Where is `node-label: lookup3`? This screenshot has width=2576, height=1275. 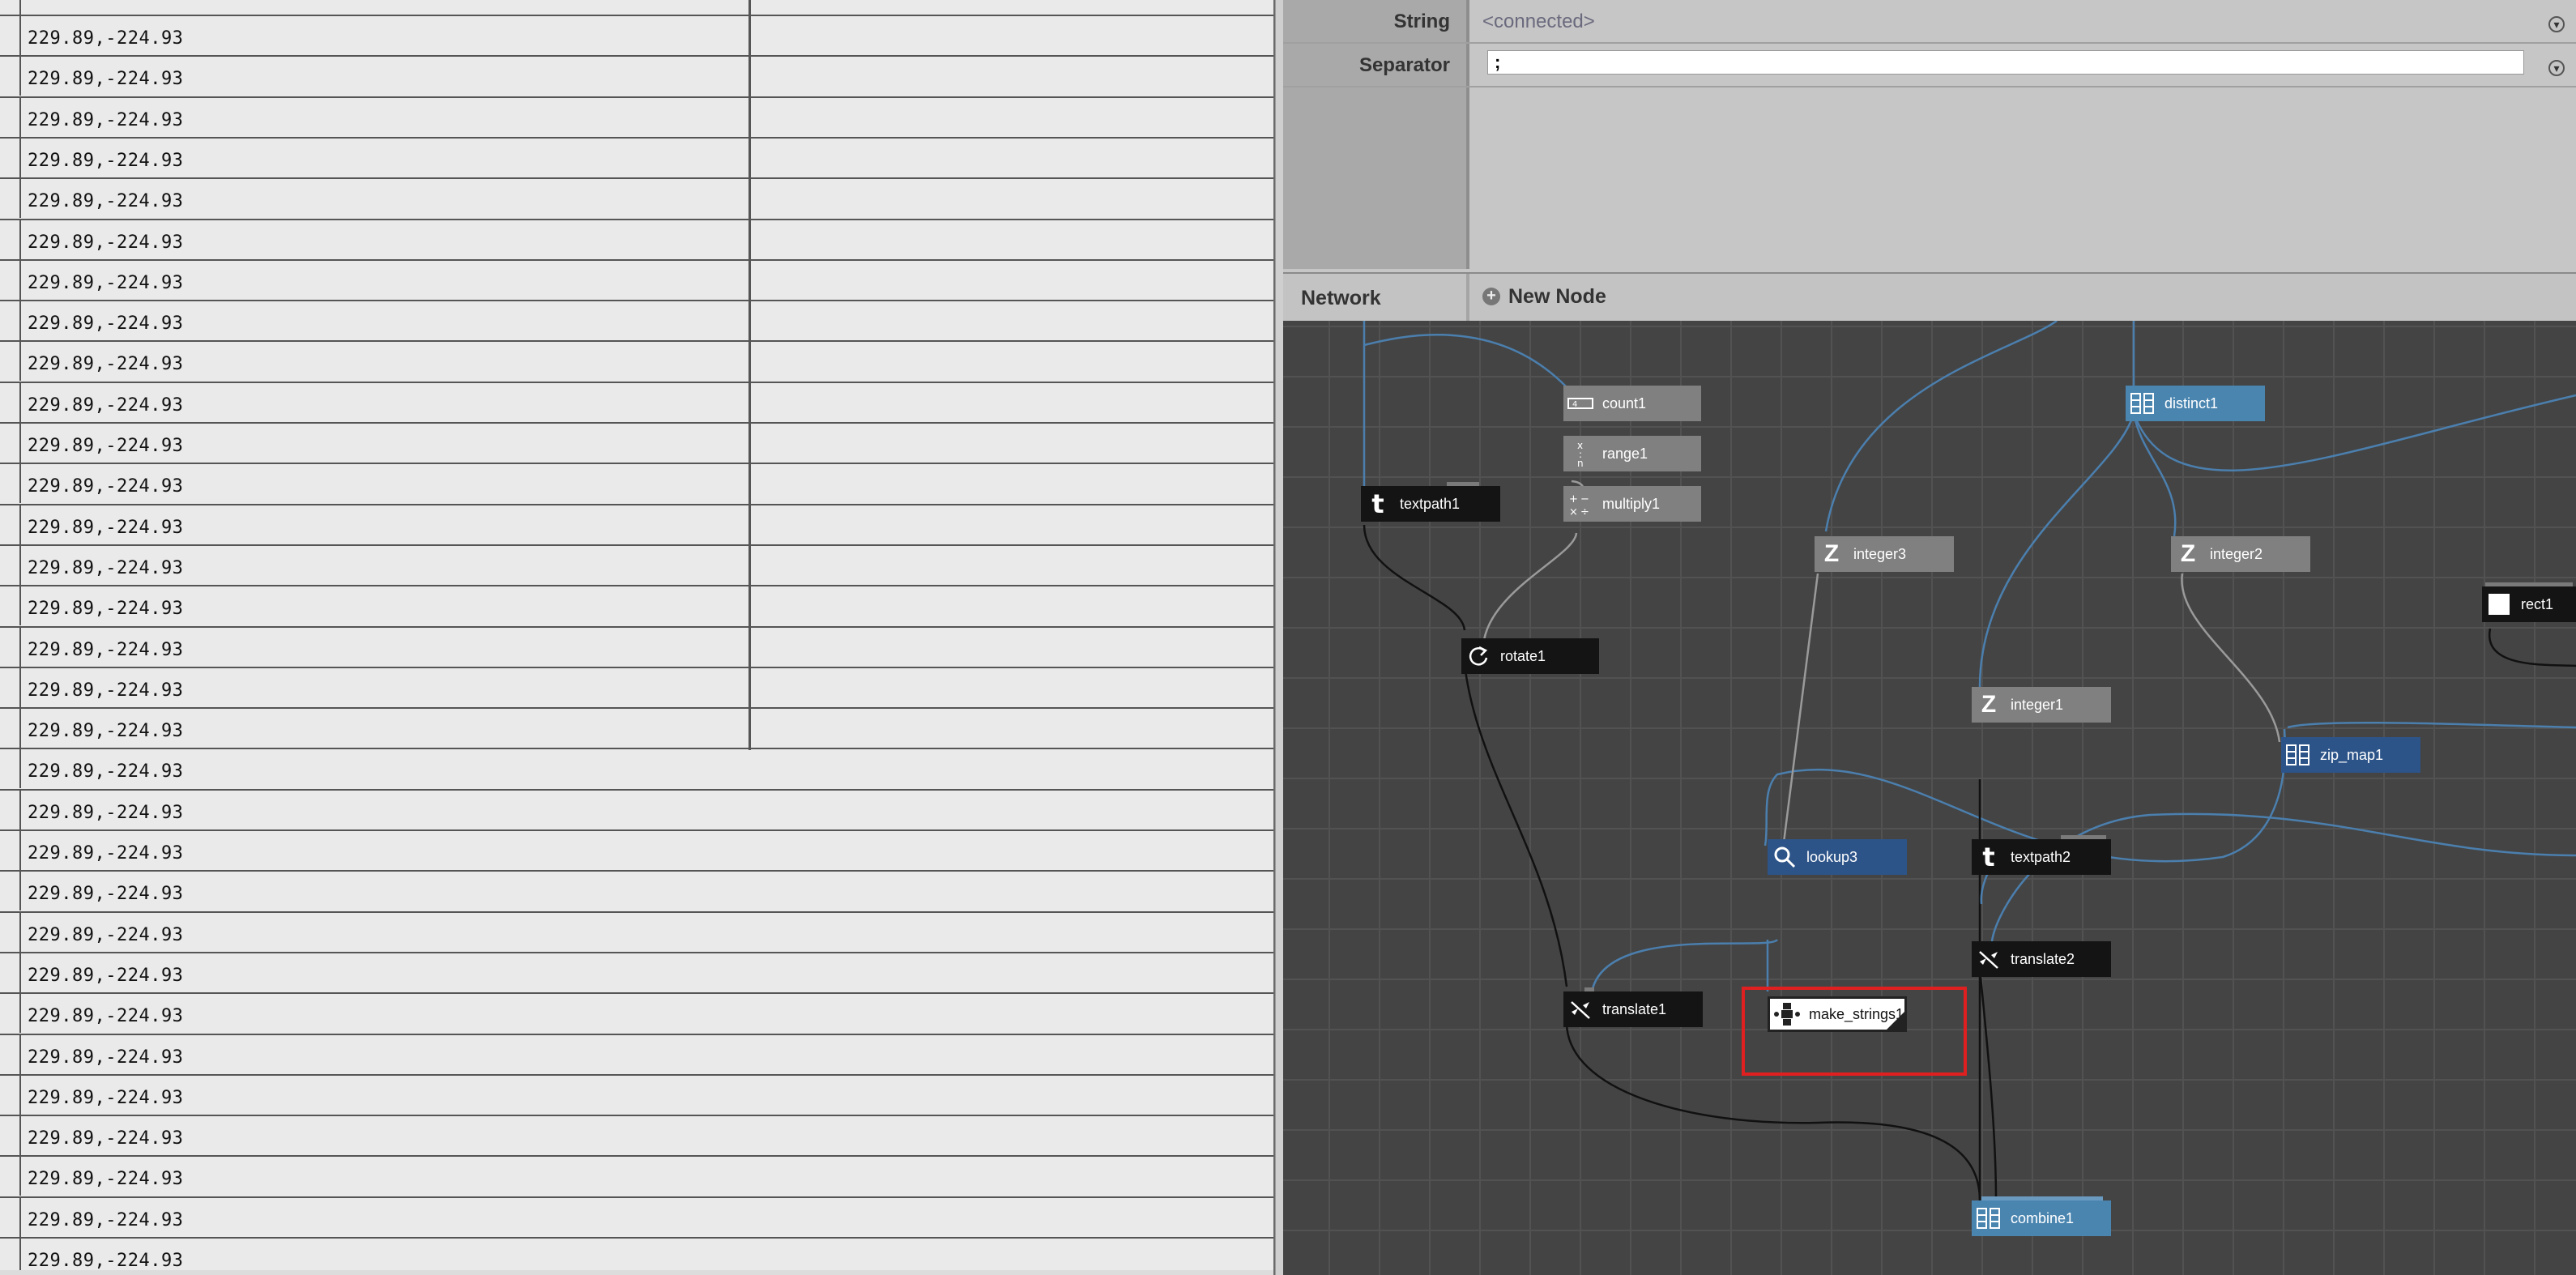 node-label: lookup3 is located at coordinates (1832, 857).